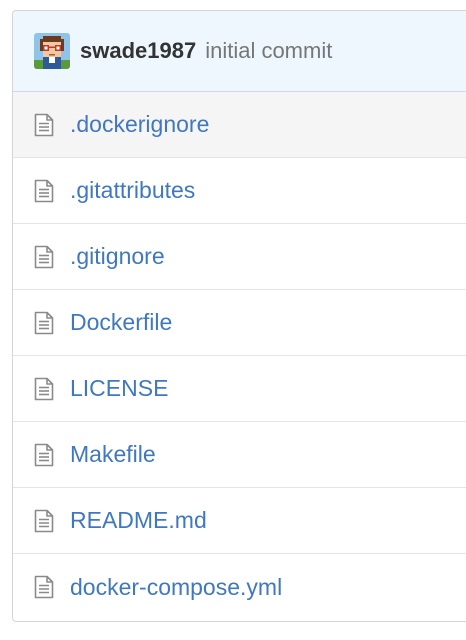 The height and width of the screenshot is (640, 466). What do you see at coordinates (121, 322) in the screenshot?
I see `file-name-link: Dockerfile` at bounding box center [121, 322].